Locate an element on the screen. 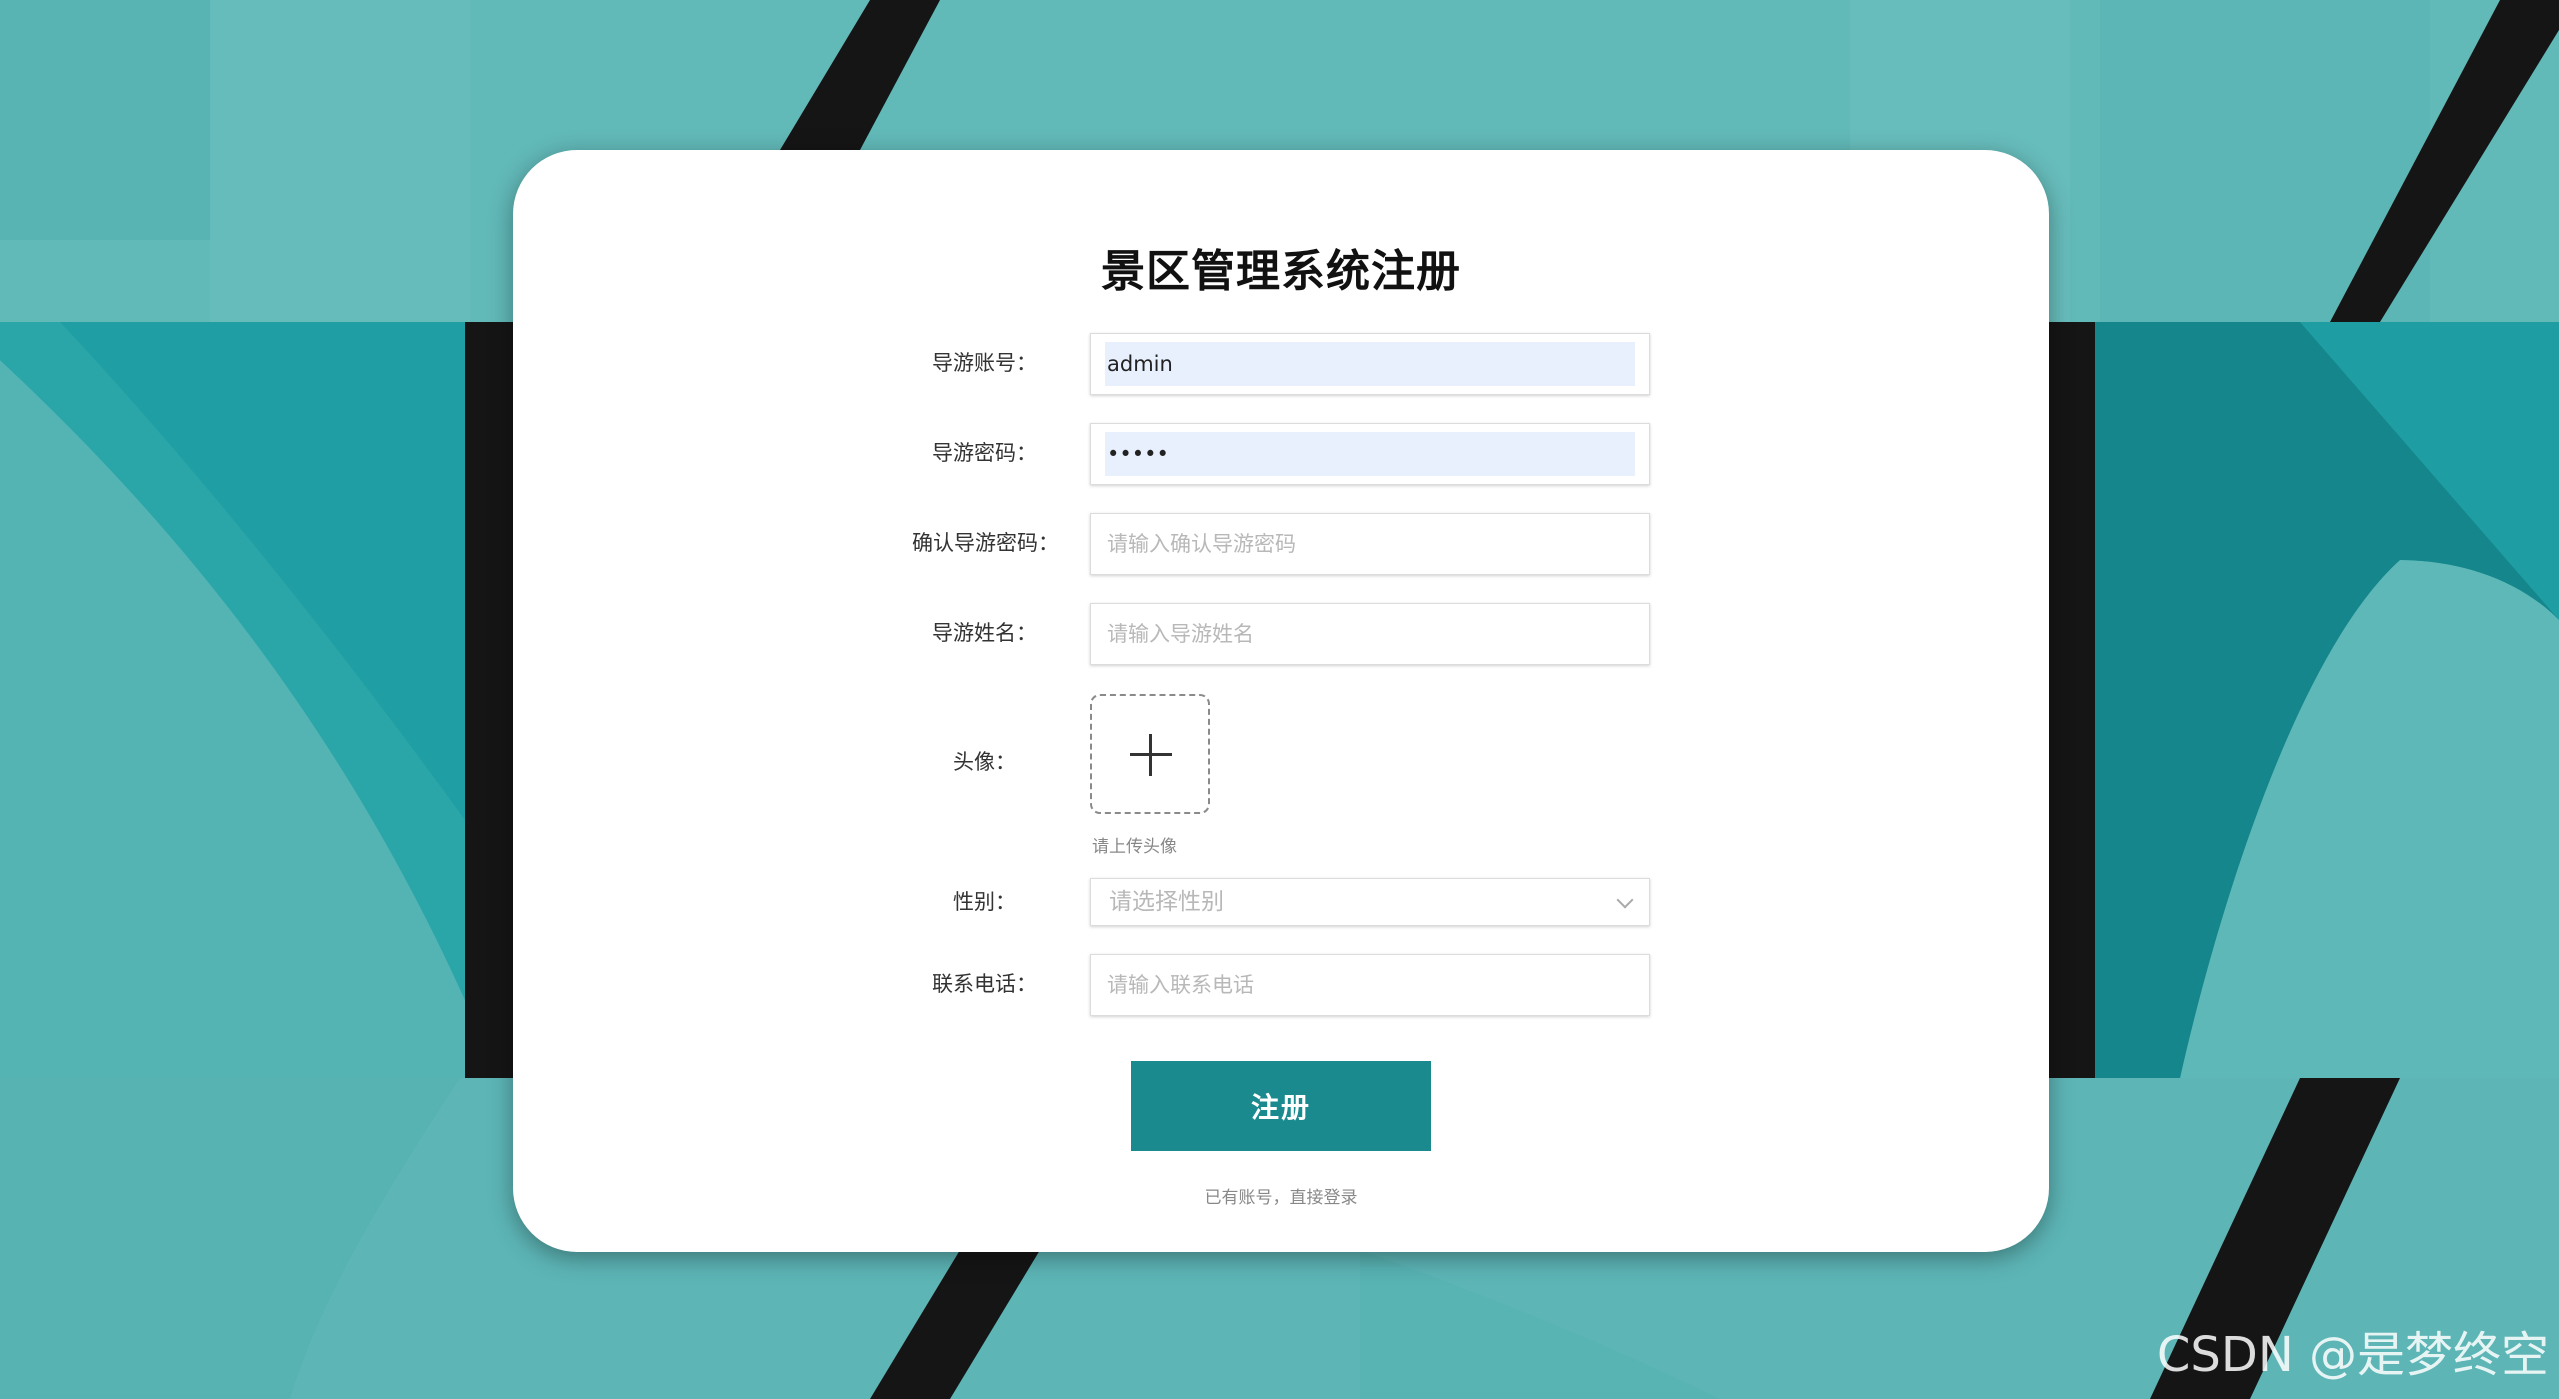 This screenshot has width=2559, height=1399. confirm-password-label: 确认导游密码： is located at coordinates (985, 543).